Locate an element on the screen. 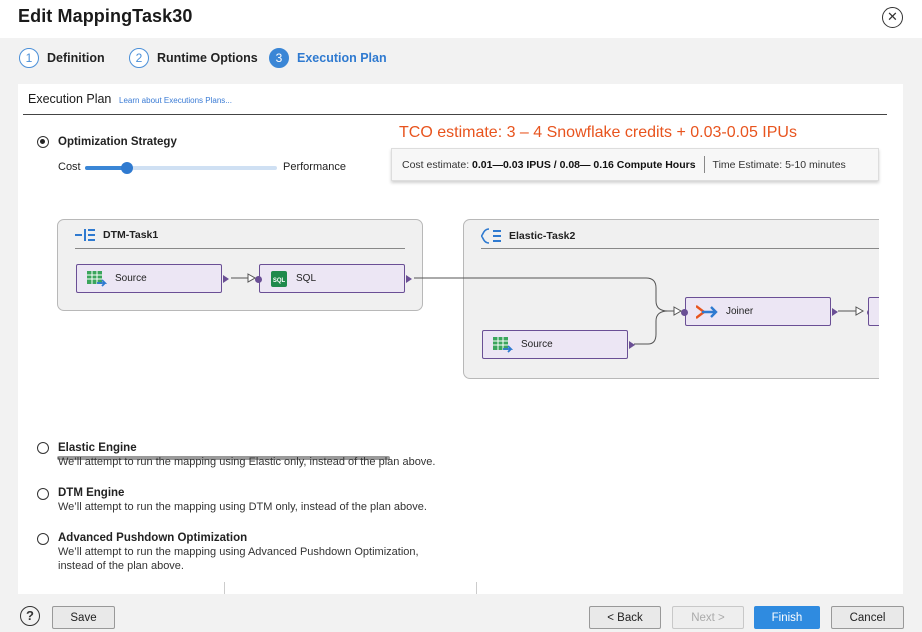 This screenshot has width=922, height=632. sql-icon: SQL is located at coordinates (279, 278).